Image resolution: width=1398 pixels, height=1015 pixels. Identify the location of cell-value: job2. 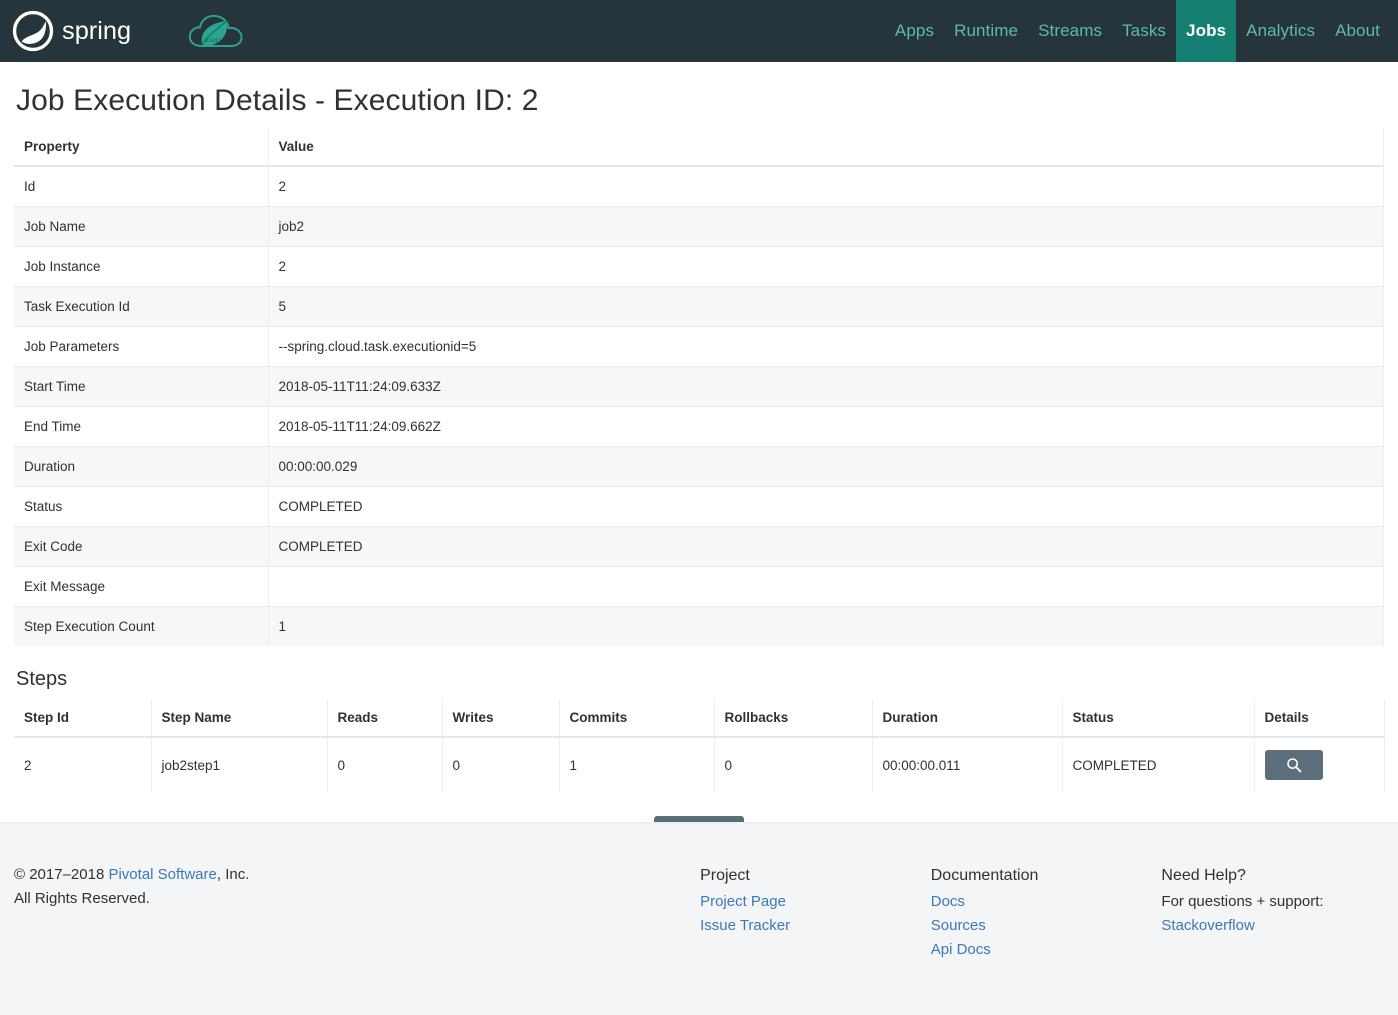
(826, 226).